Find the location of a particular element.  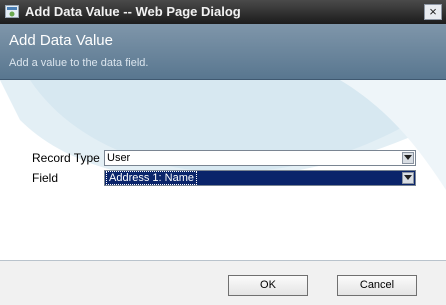

ok-button: OK is located at coordinates (268, 285).